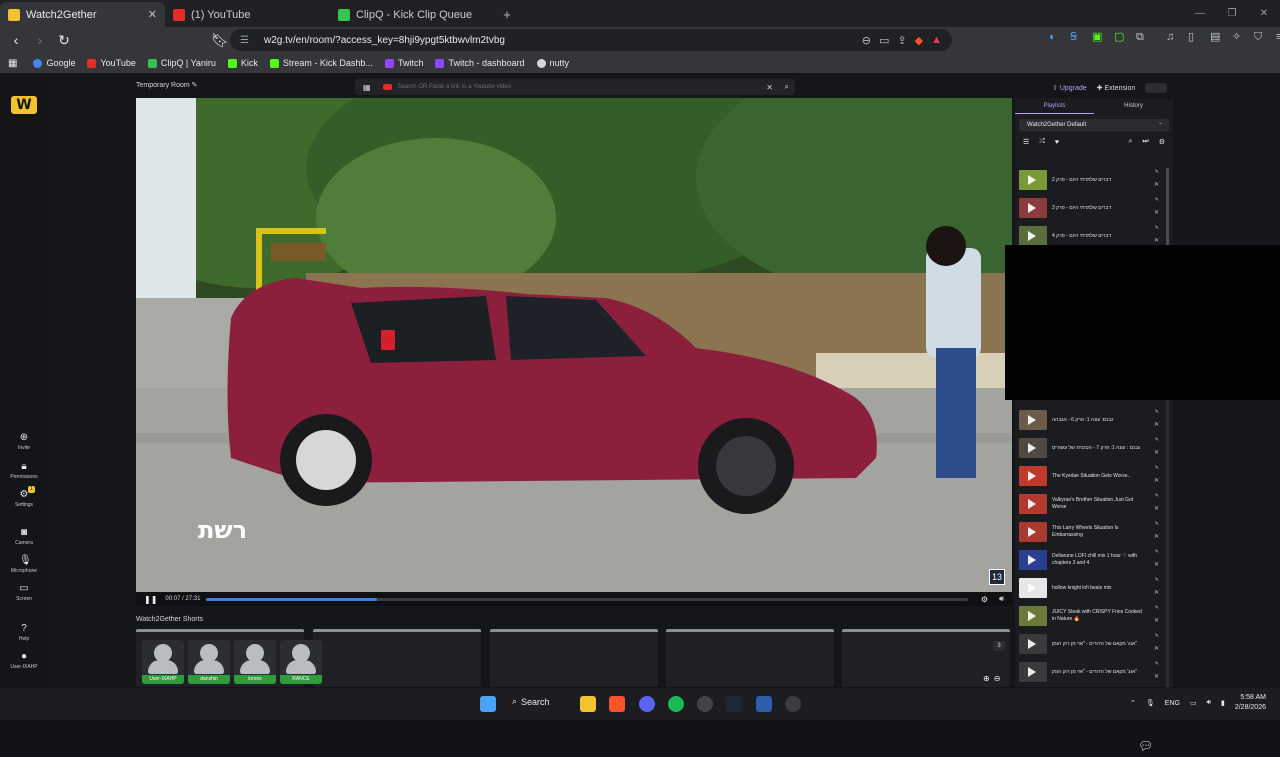 This screenshot has height=757, width=1280. Describe the element at coordinates (1069, 88) in the screenshot. I see `upgrade-button: ⇧ Upgrade` at that location.